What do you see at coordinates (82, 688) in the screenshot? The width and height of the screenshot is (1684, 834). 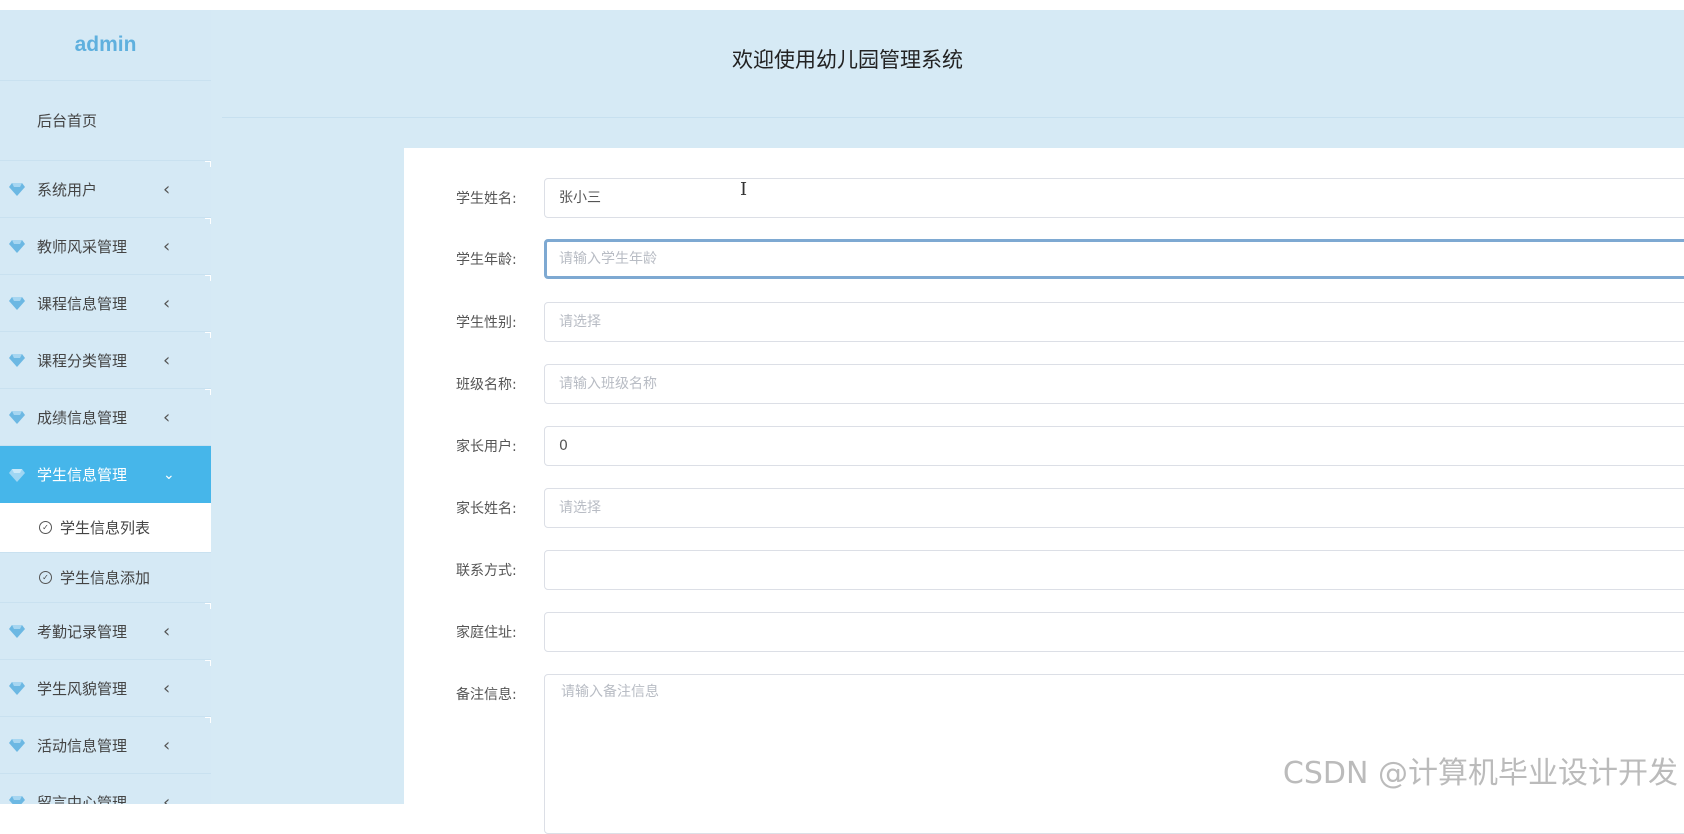 I see `sidebar-item-label: 学生风貌管理` at bounding box center [82, 688].